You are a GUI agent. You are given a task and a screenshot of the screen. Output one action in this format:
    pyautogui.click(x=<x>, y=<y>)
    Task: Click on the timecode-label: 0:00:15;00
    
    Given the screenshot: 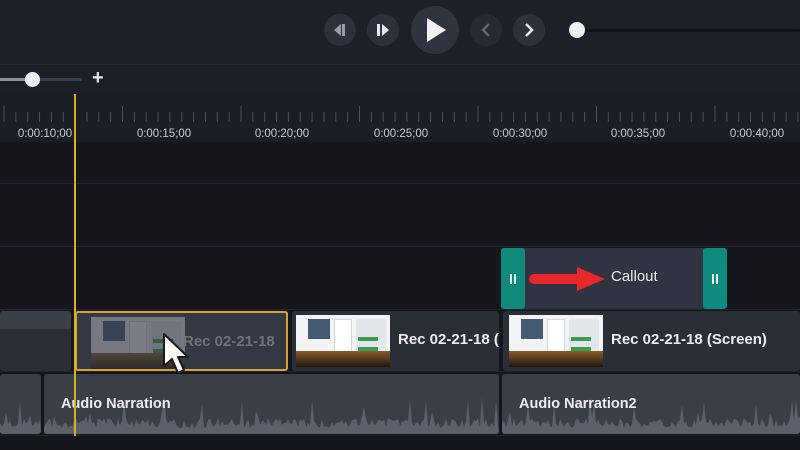 What is the action you would take?
    pyautogui.click(x=164, y=134)
    